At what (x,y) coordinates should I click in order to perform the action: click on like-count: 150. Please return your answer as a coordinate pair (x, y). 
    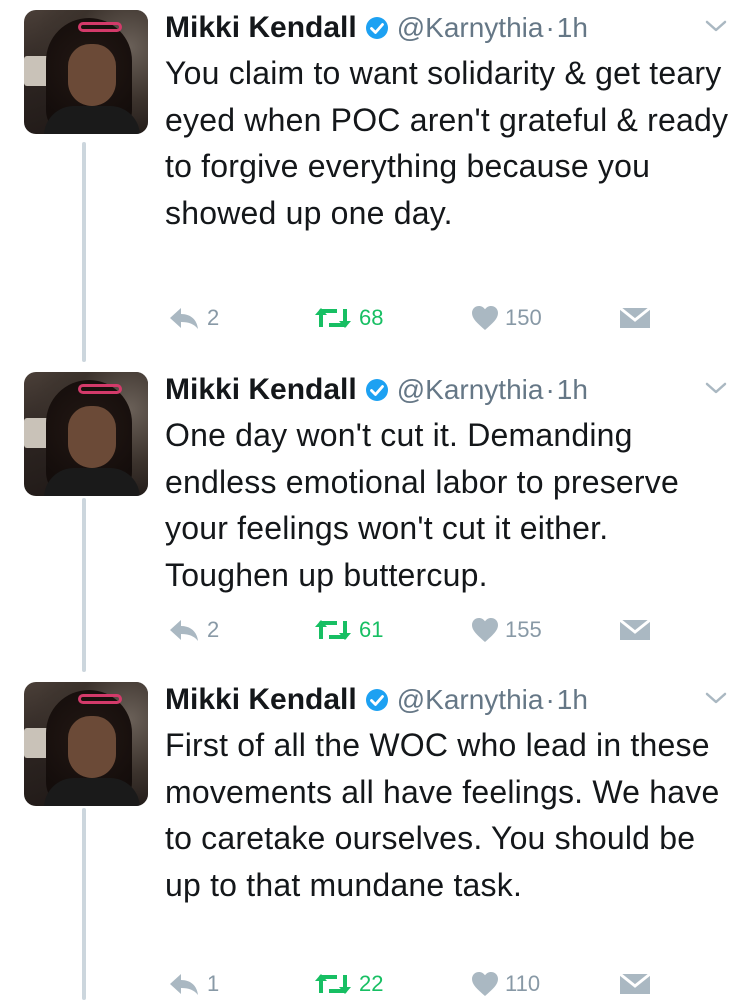
    Looking at the image, I should click on (523, 317).